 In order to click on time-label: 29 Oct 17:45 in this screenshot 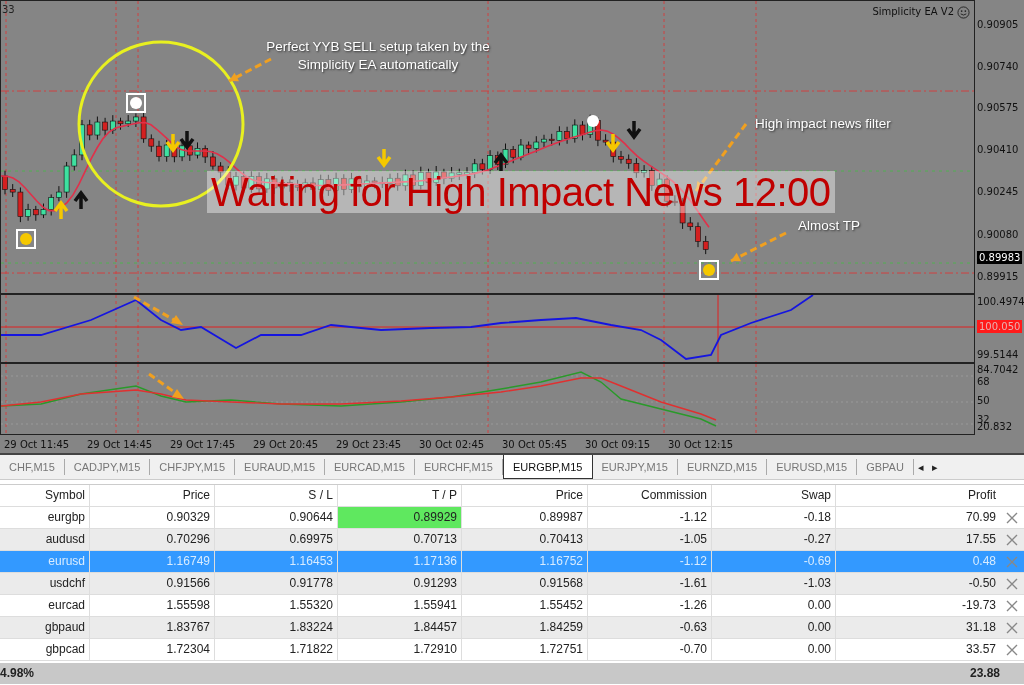, I will do `click(203, 444)`.